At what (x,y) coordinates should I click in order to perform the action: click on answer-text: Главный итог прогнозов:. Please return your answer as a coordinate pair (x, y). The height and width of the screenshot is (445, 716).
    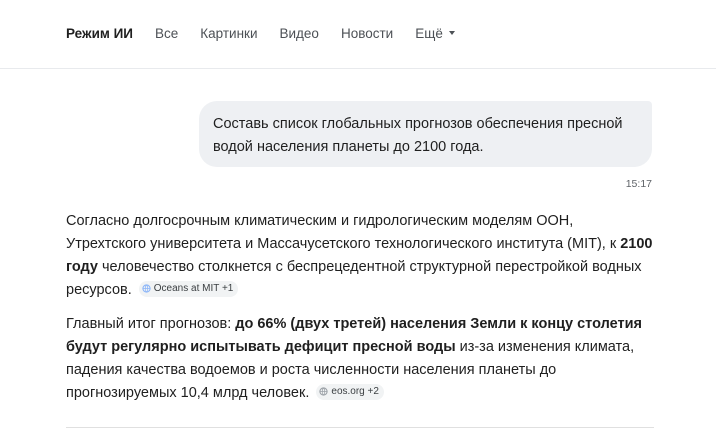
    Looking at the image, I should click on (151, 324).